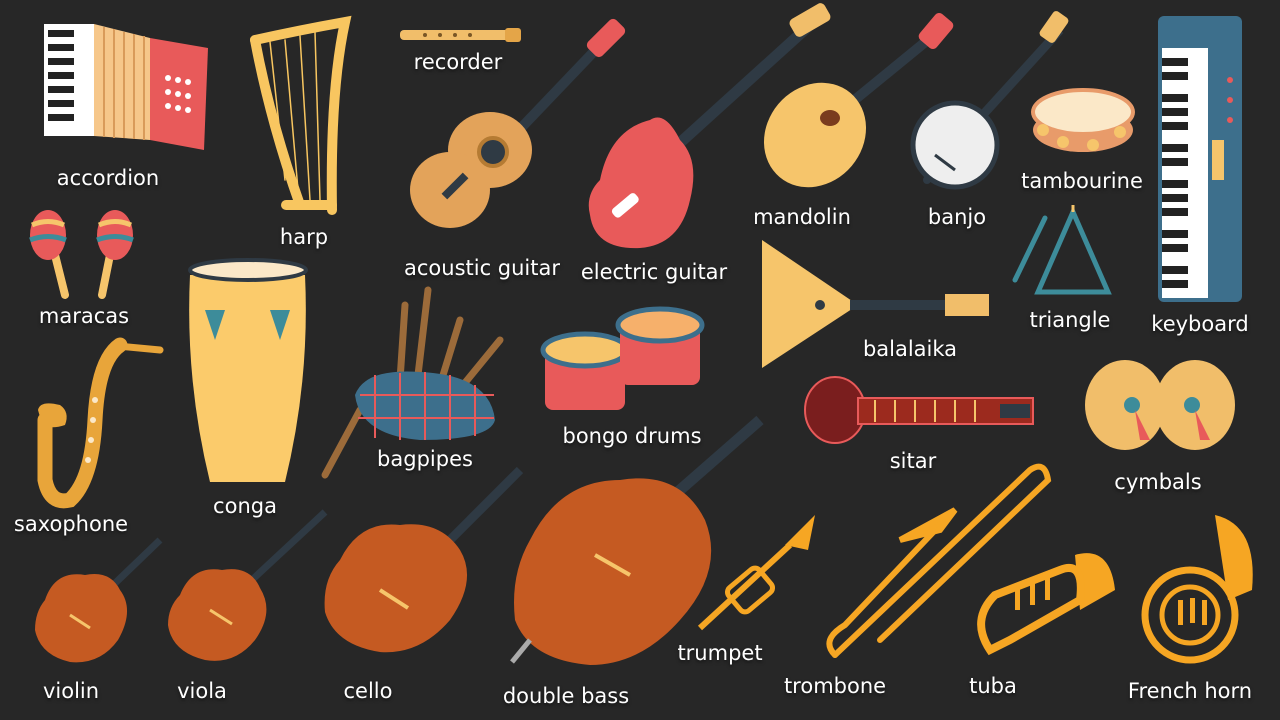 The height and width of the screenshot is (720, 1280). I want to click on label-acoustic-guitar: acoustic guitar, so click(482, 268).